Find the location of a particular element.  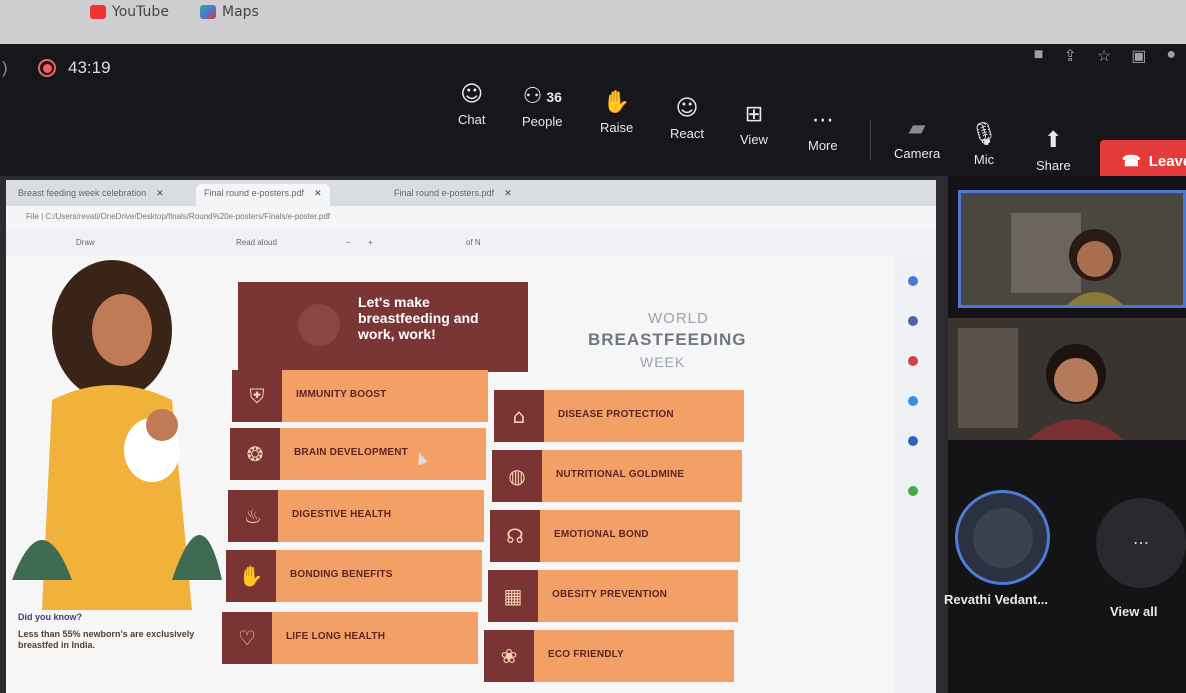

participant-video-tile-active is located at coordinates (1072, 249).